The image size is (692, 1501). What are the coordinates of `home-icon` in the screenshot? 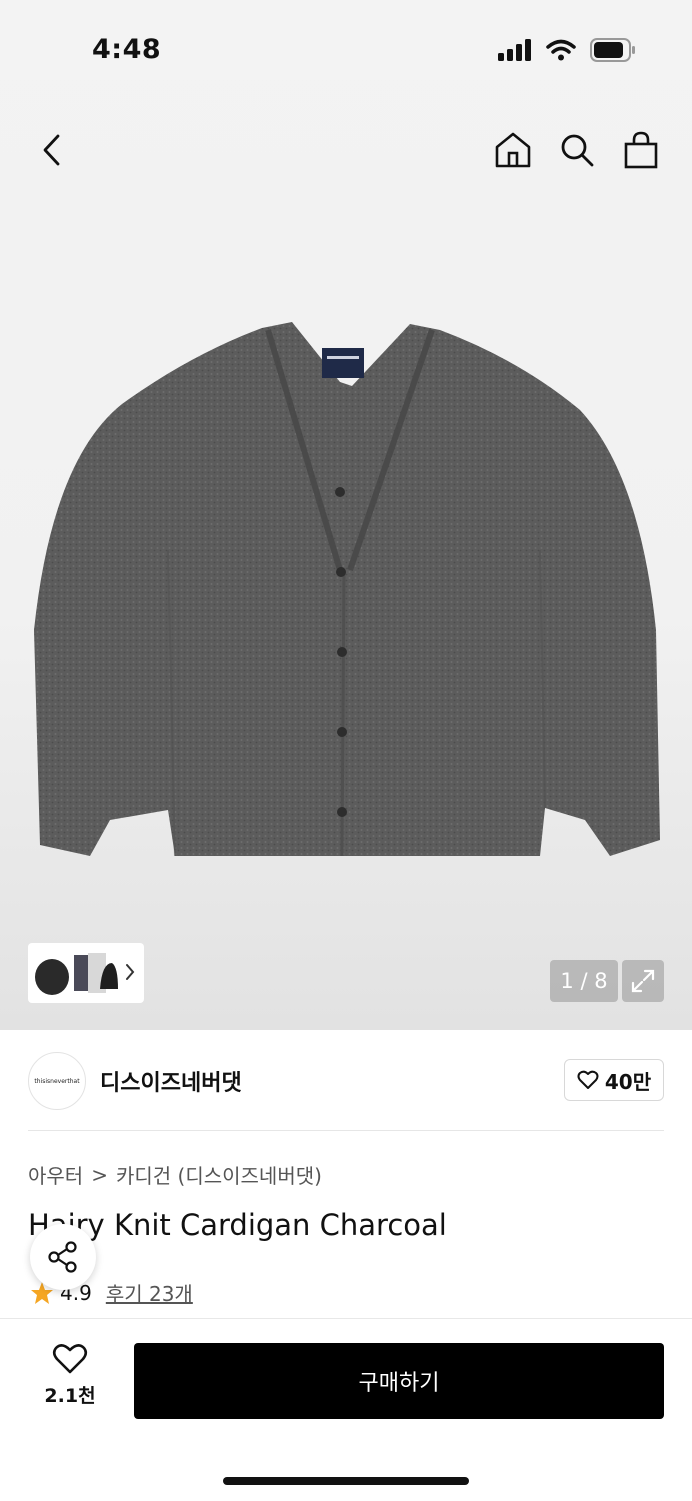 It's located at (513, 150).